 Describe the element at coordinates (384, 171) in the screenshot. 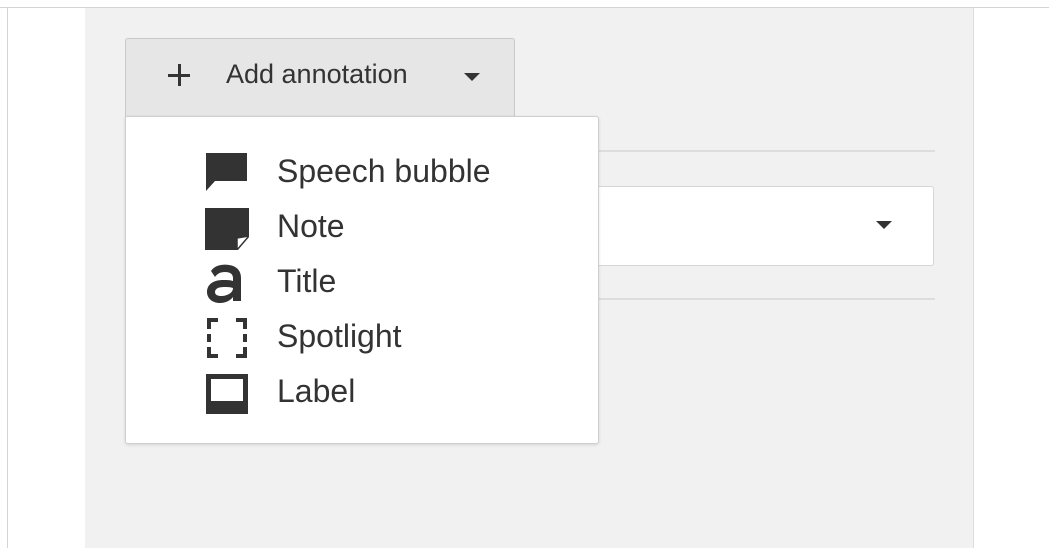

I see `menu-item-label: Speech bubble` at that location.